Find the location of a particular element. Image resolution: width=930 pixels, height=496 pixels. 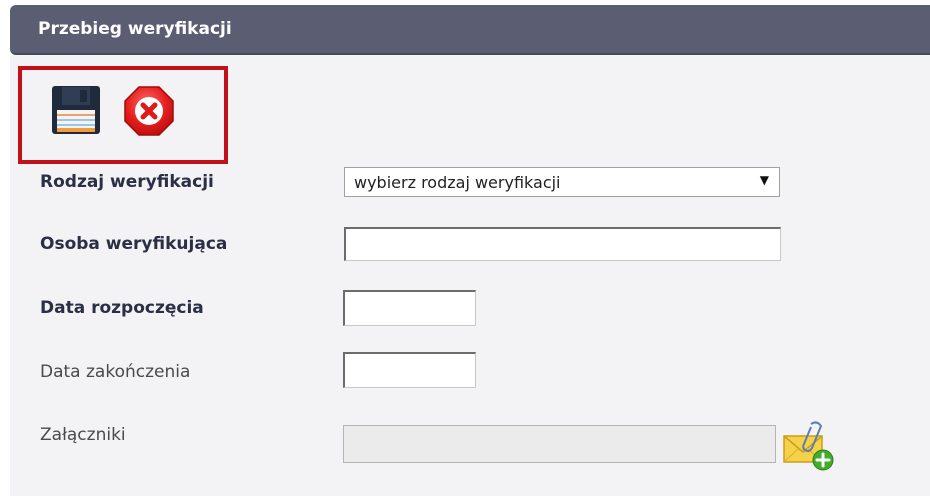

envelope-paperclip-add-icon is located at coordinates (808, 446).